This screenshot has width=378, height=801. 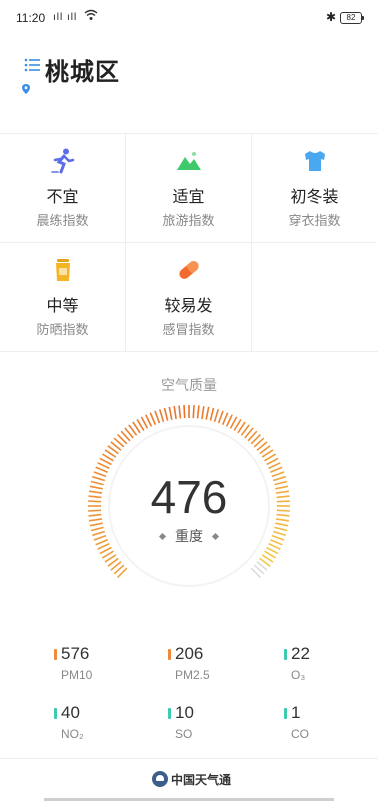 I want to click on index-value: 较易发, so click(x=188, y=306).